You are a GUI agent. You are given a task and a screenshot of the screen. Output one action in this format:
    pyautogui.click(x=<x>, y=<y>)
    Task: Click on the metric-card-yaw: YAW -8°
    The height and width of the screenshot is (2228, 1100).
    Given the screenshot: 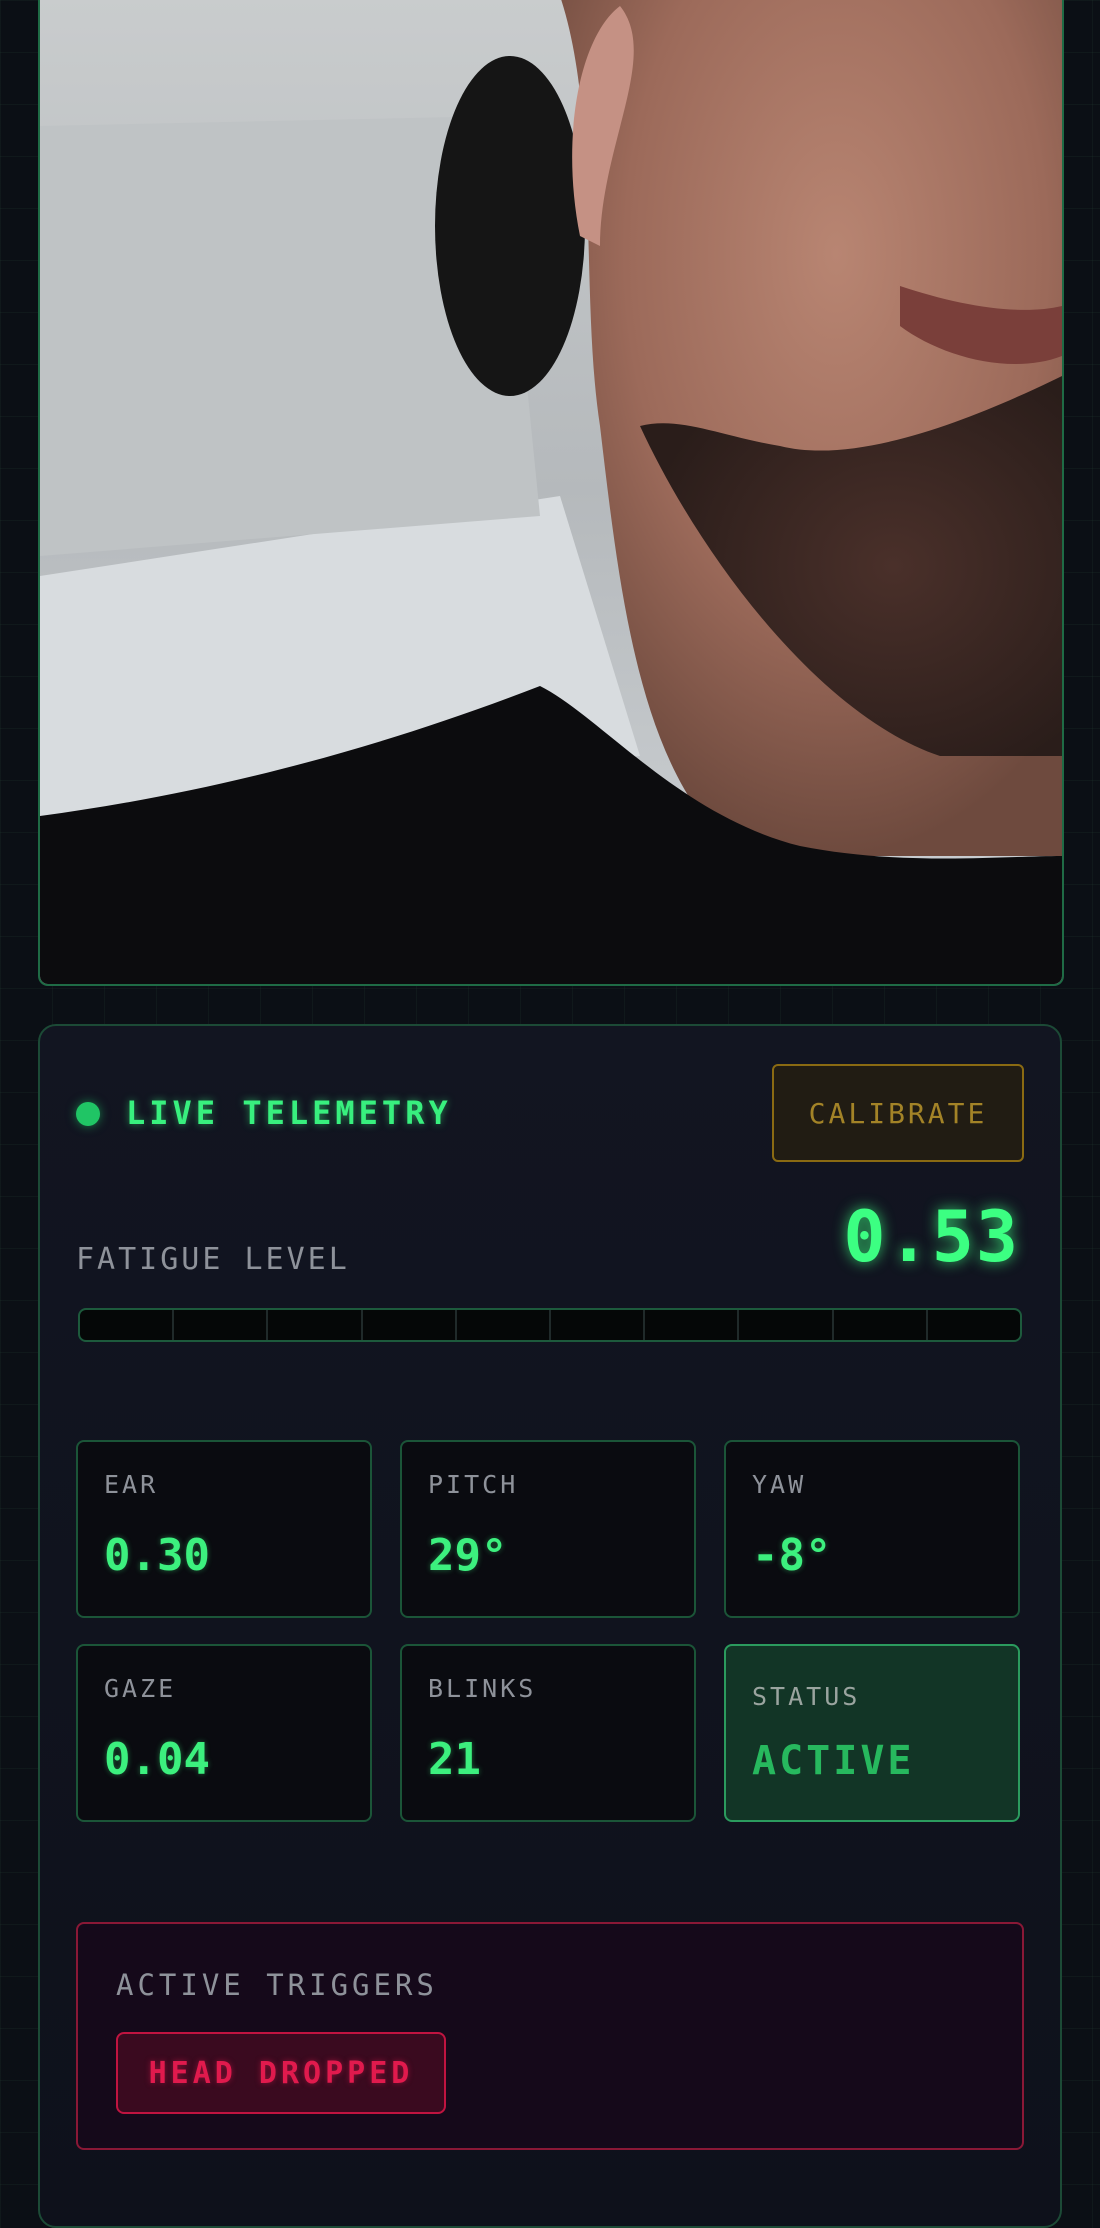 What is the action you would take?
    pyautogui.click(x=872, y=1529)
    